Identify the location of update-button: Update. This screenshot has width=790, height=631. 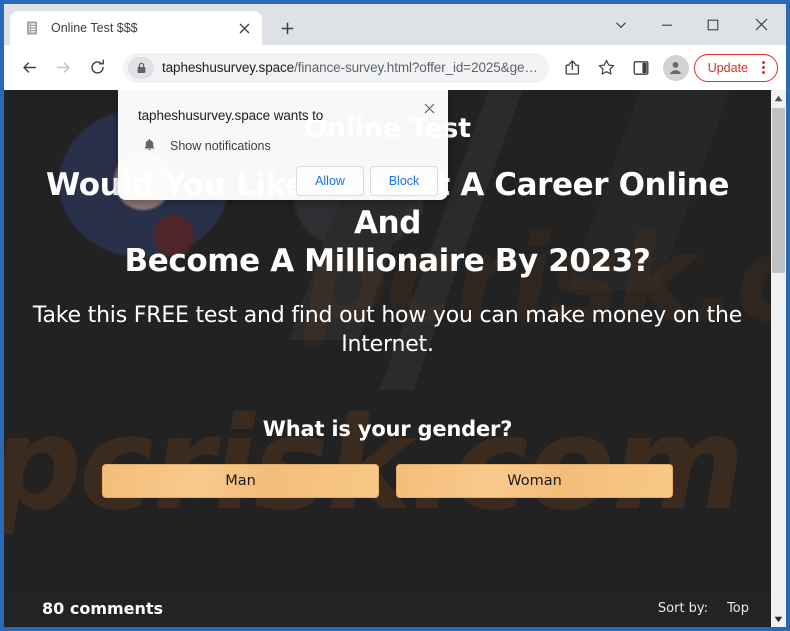
(735, 67).